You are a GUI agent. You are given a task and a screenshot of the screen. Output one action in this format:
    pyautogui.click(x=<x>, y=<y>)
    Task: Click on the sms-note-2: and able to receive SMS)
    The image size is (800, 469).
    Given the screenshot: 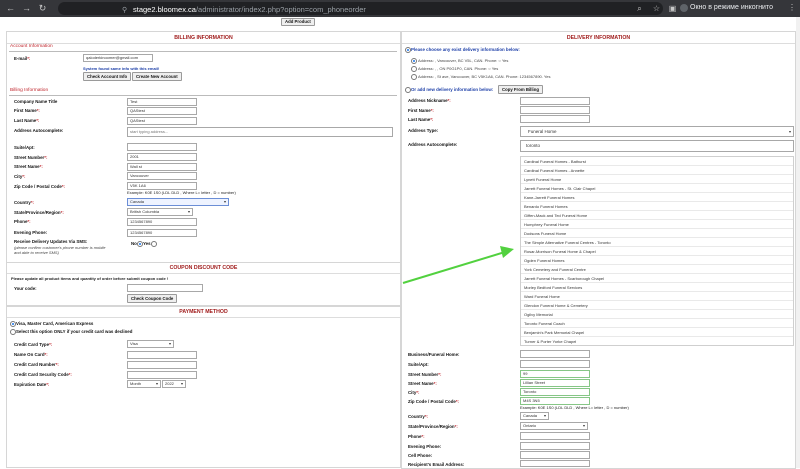 What is the action you would take?
    pyautogui.click(x=36, y=252)
    